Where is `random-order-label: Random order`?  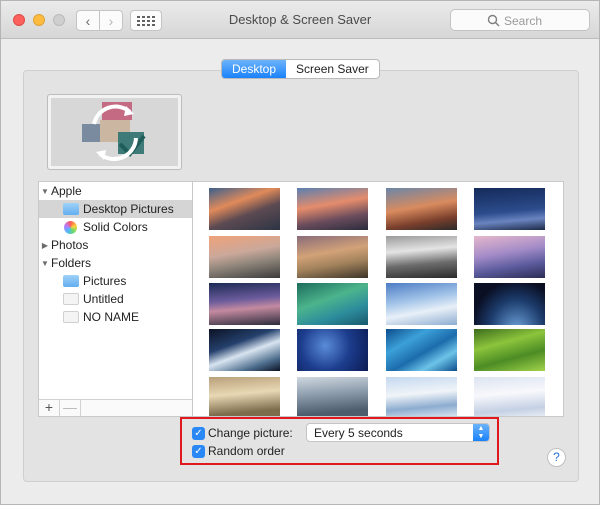 random-order-label: Random order is located at coordinates (246, 451).